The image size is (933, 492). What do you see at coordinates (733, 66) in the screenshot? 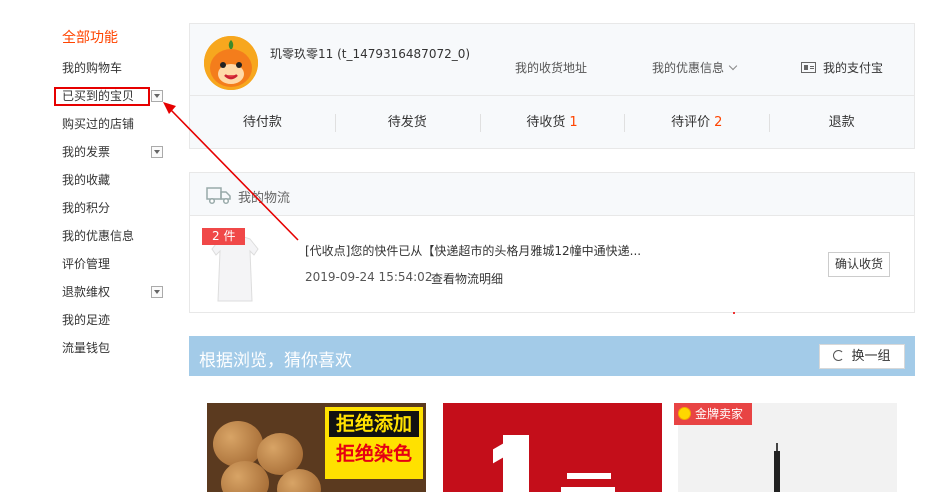
I see `chevron-down-icon` at bounding box center [733, 66].